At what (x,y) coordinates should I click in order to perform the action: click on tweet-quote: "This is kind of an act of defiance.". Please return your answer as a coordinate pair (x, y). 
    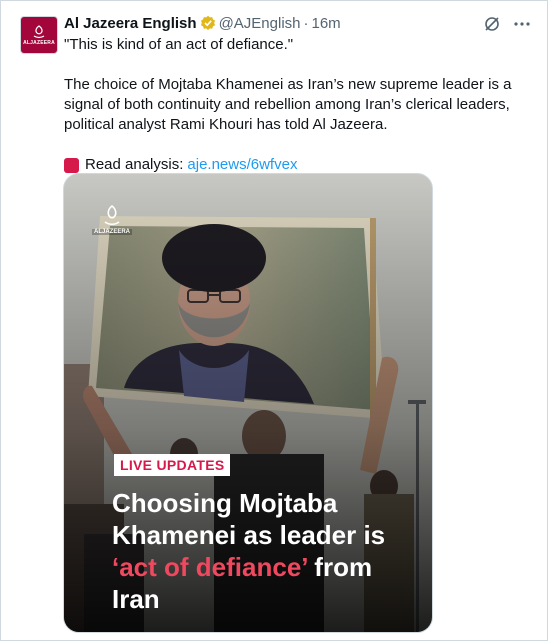
    Looking at the image, I should click on (179, 44).